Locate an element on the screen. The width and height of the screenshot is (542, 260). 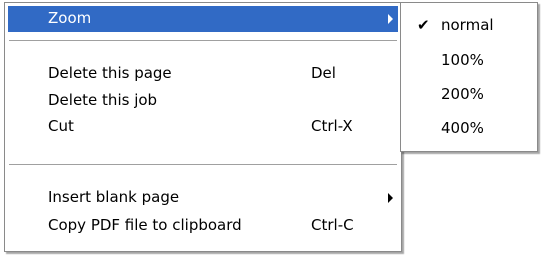
zoom-option-400: 400% is located at coordinates (469, 129).